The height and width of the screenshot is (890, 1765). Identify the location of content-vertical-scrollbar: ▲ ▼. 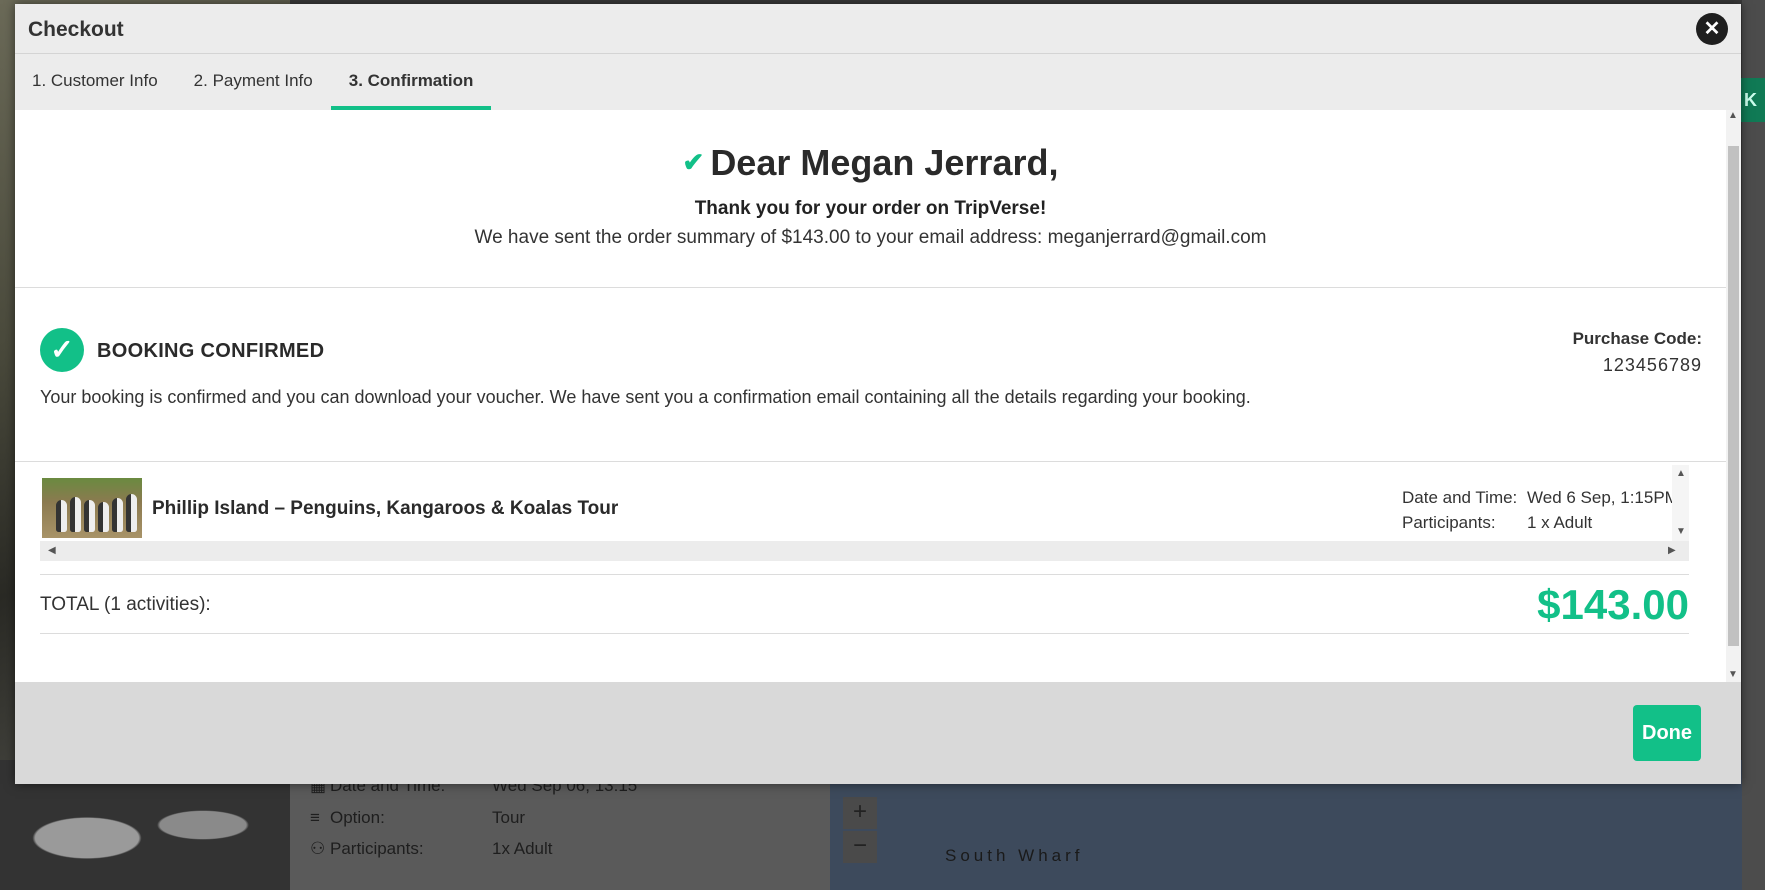
(1733, 396).